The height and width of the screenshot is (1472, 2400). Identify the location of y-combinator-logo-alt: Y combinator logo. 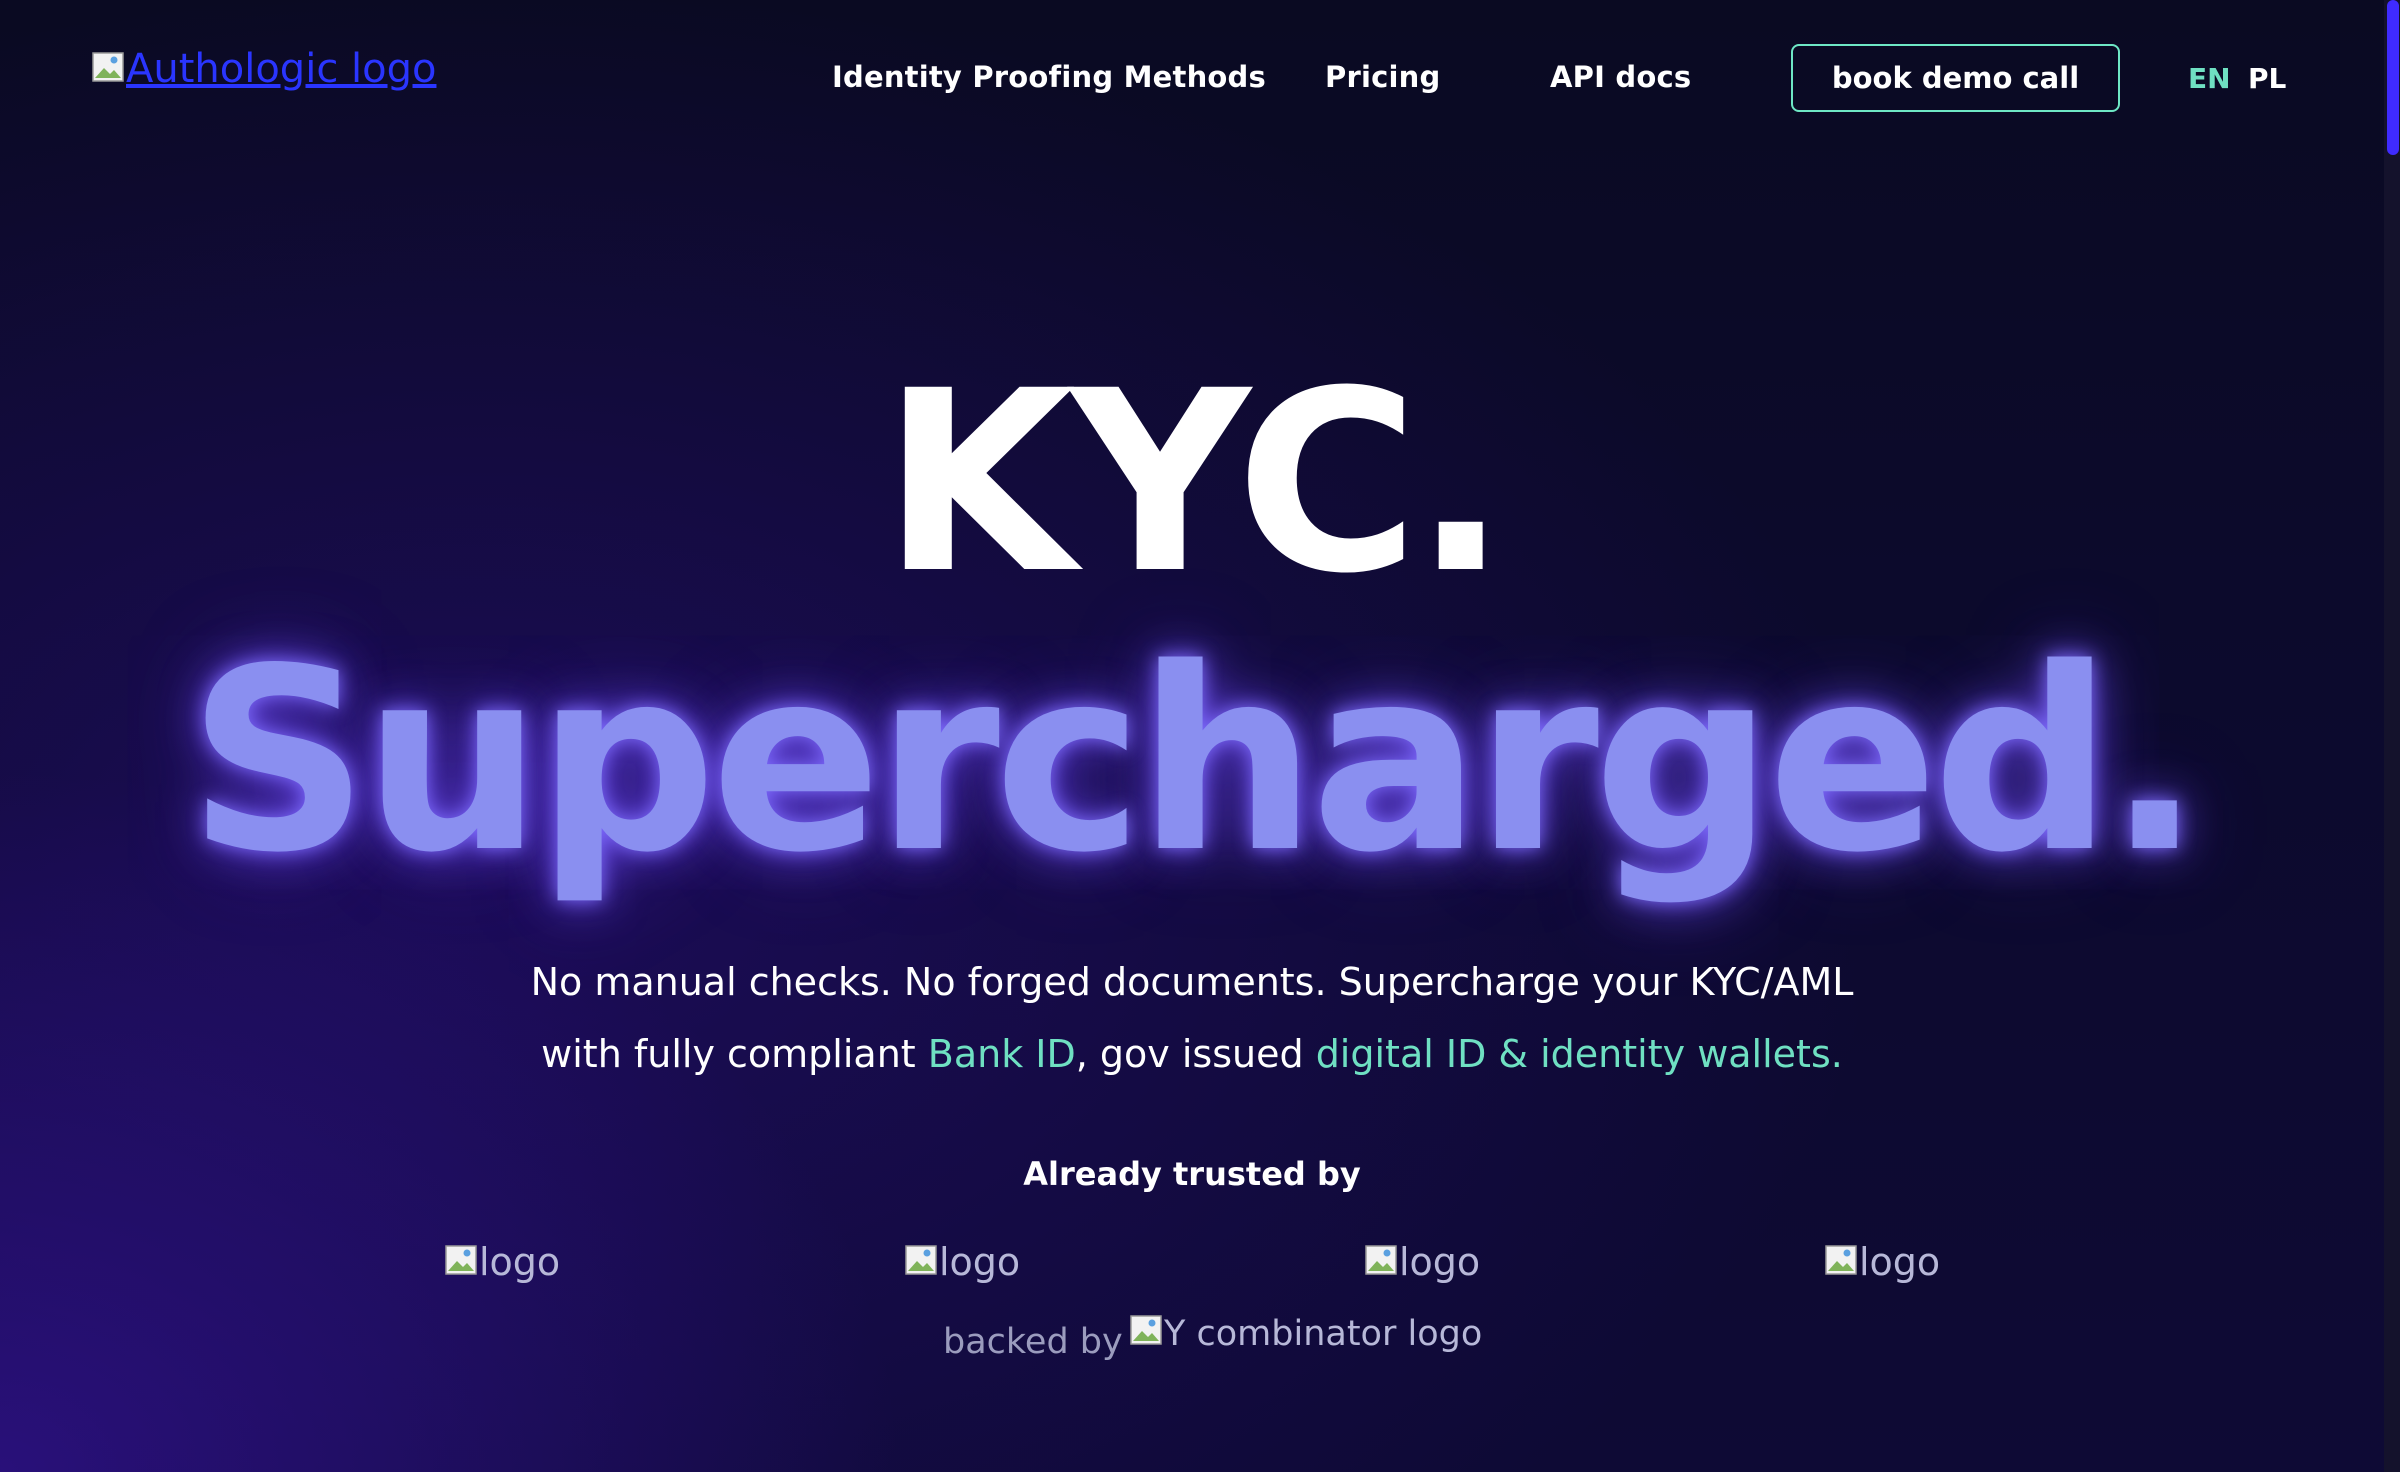
(1323, 1334).